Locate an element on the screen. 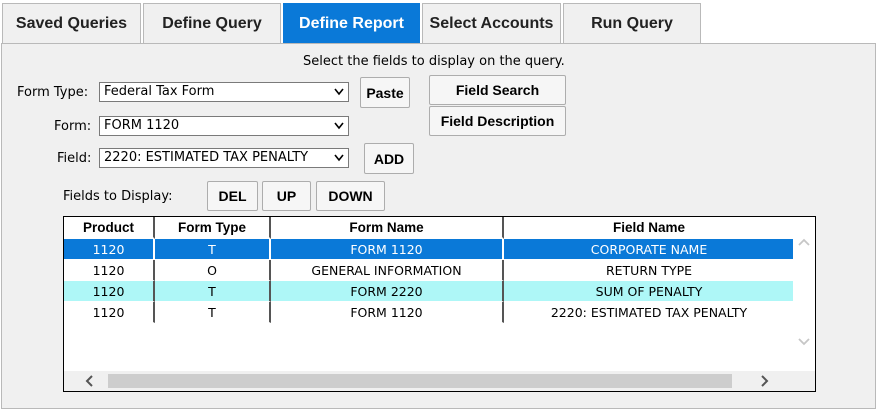 Image resolution: width=877 pixels, height=411 pixels. add-button: ADD is located at coordinates (389, 158).